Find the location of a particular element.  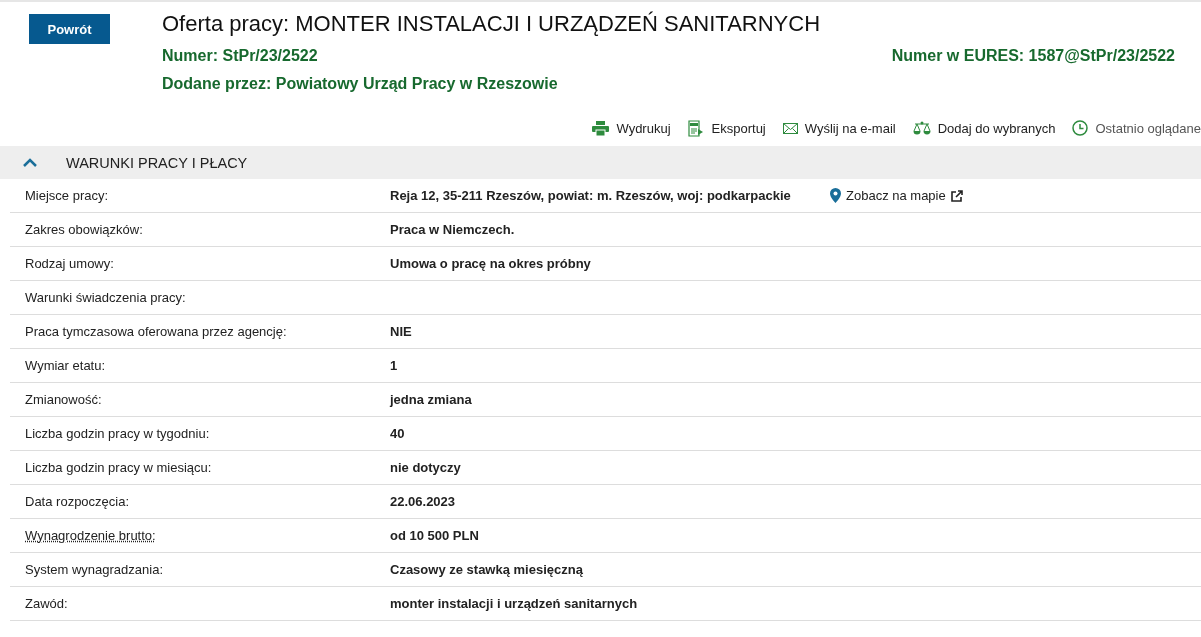

toolbar-link: Dodaj do wybranych is located at coordinates (984, 128).